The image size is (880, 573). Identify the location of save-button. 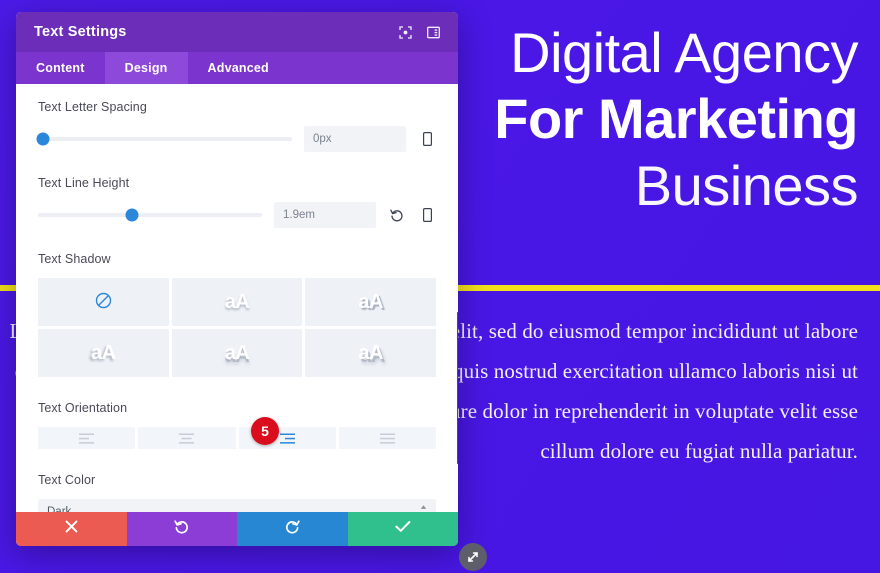
(402, 529).